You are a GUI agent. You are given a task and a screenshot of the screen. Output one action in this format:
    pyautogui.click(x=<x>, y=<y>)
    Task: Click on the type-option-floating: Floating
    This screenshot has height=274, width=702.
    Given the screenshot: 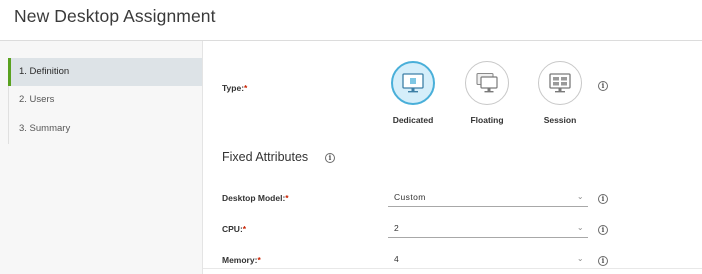 What is the action you would take?
    pyautogui.click(x=487, y=93)
    